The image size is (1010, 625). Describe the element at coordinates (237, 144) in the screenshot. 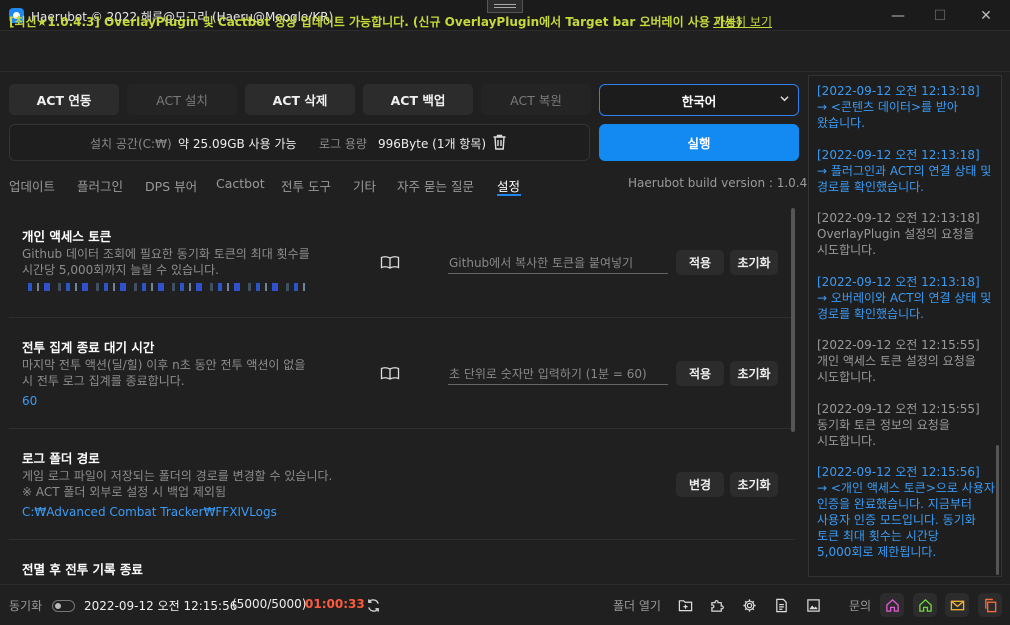

I see `install-space-value: 약 25.09GB 사용 가능` at that location.